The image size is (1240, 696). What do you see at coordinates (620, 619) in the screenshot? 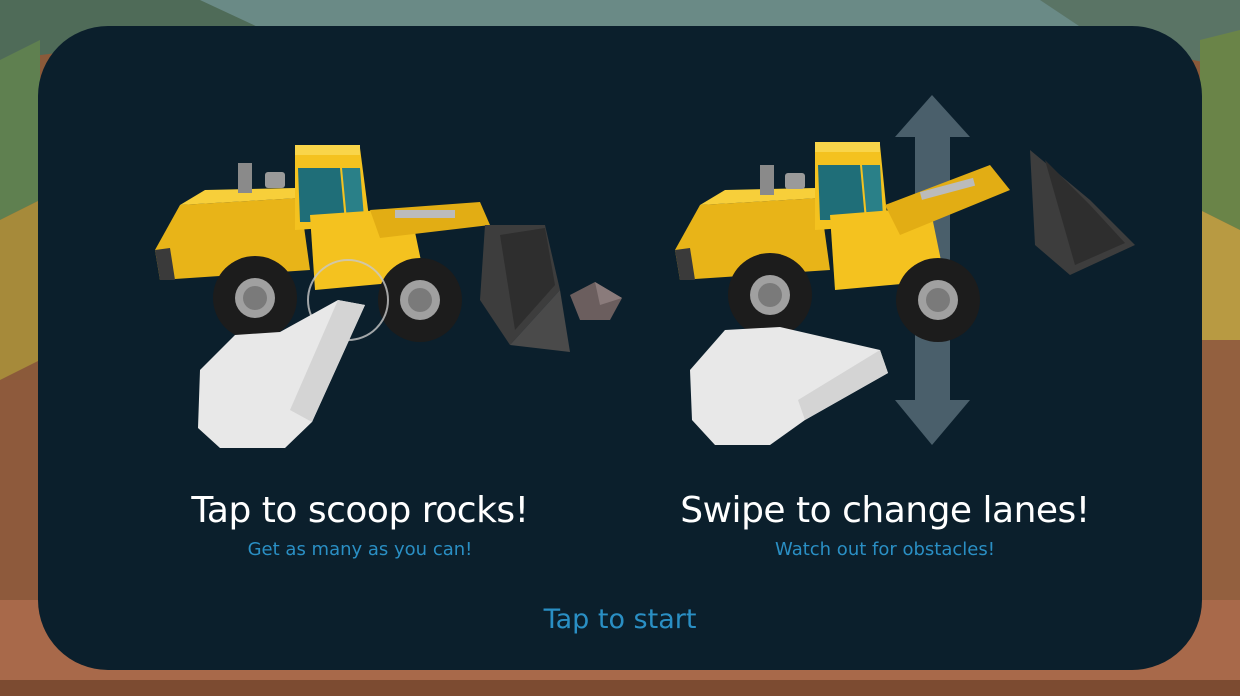
I see `tap-to-start-button: Tap to start` at bounding box center [620, 619].